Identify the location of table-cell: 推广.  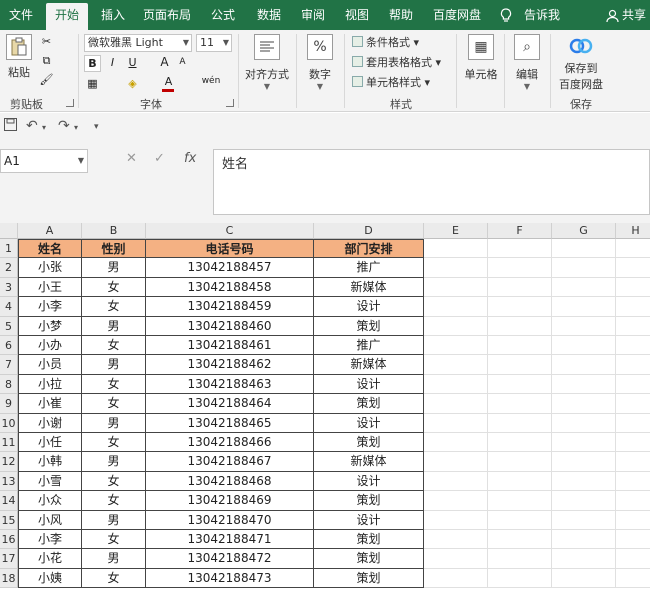
(369, 268).